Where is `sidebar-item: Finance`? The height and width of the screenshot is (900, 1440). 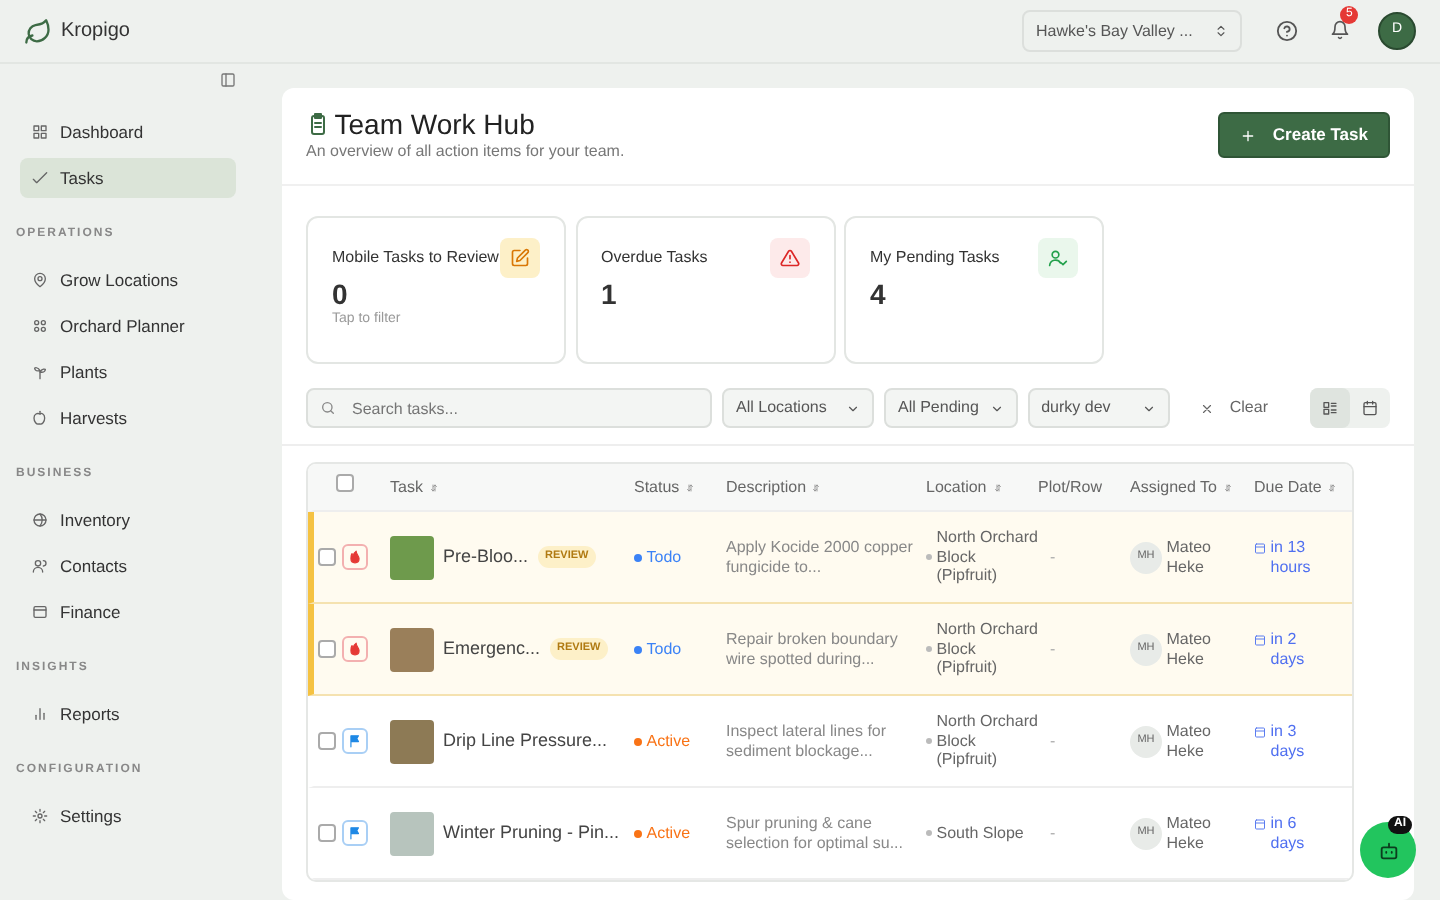 sidebar-item: Finance is located at coordinates (128, 612).